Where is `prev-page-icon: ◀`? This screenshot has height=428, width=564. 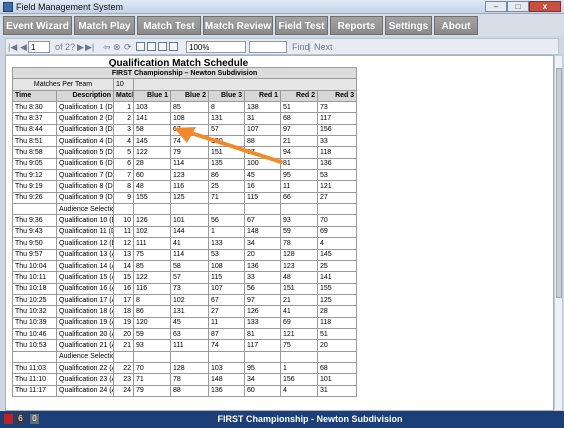 prev-page-icon: ◀ is located at coordinates (23, 47).